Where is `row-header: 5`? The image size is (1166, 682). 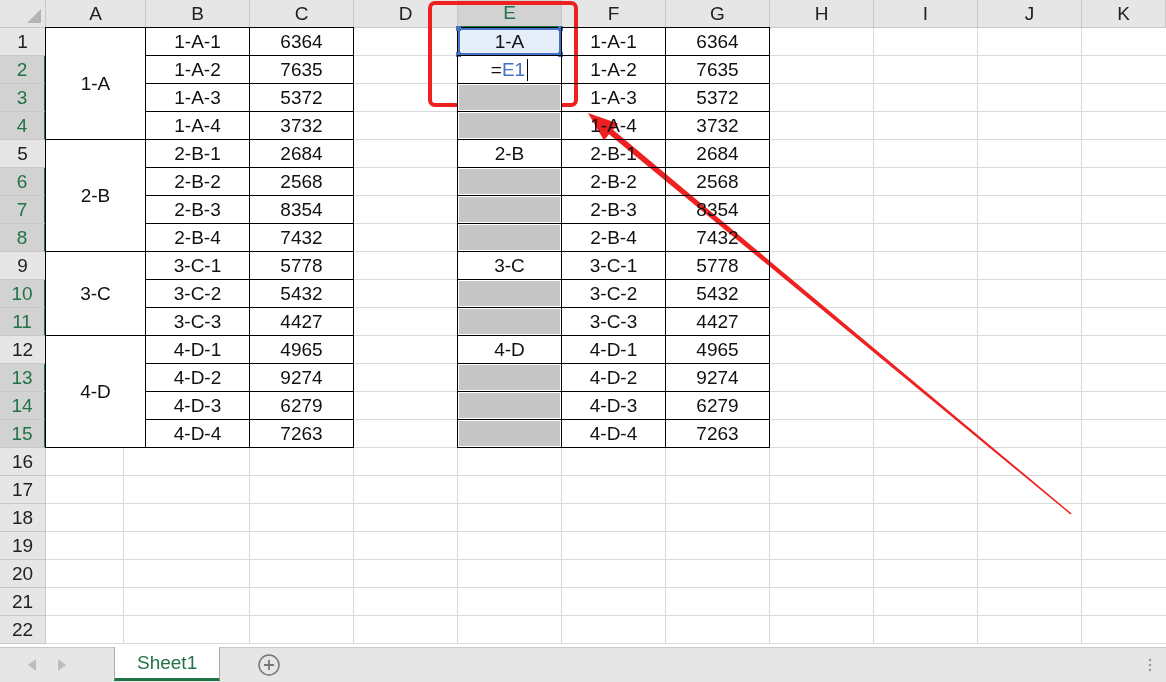
row-header: 5 is located at coordinates (23, 154).